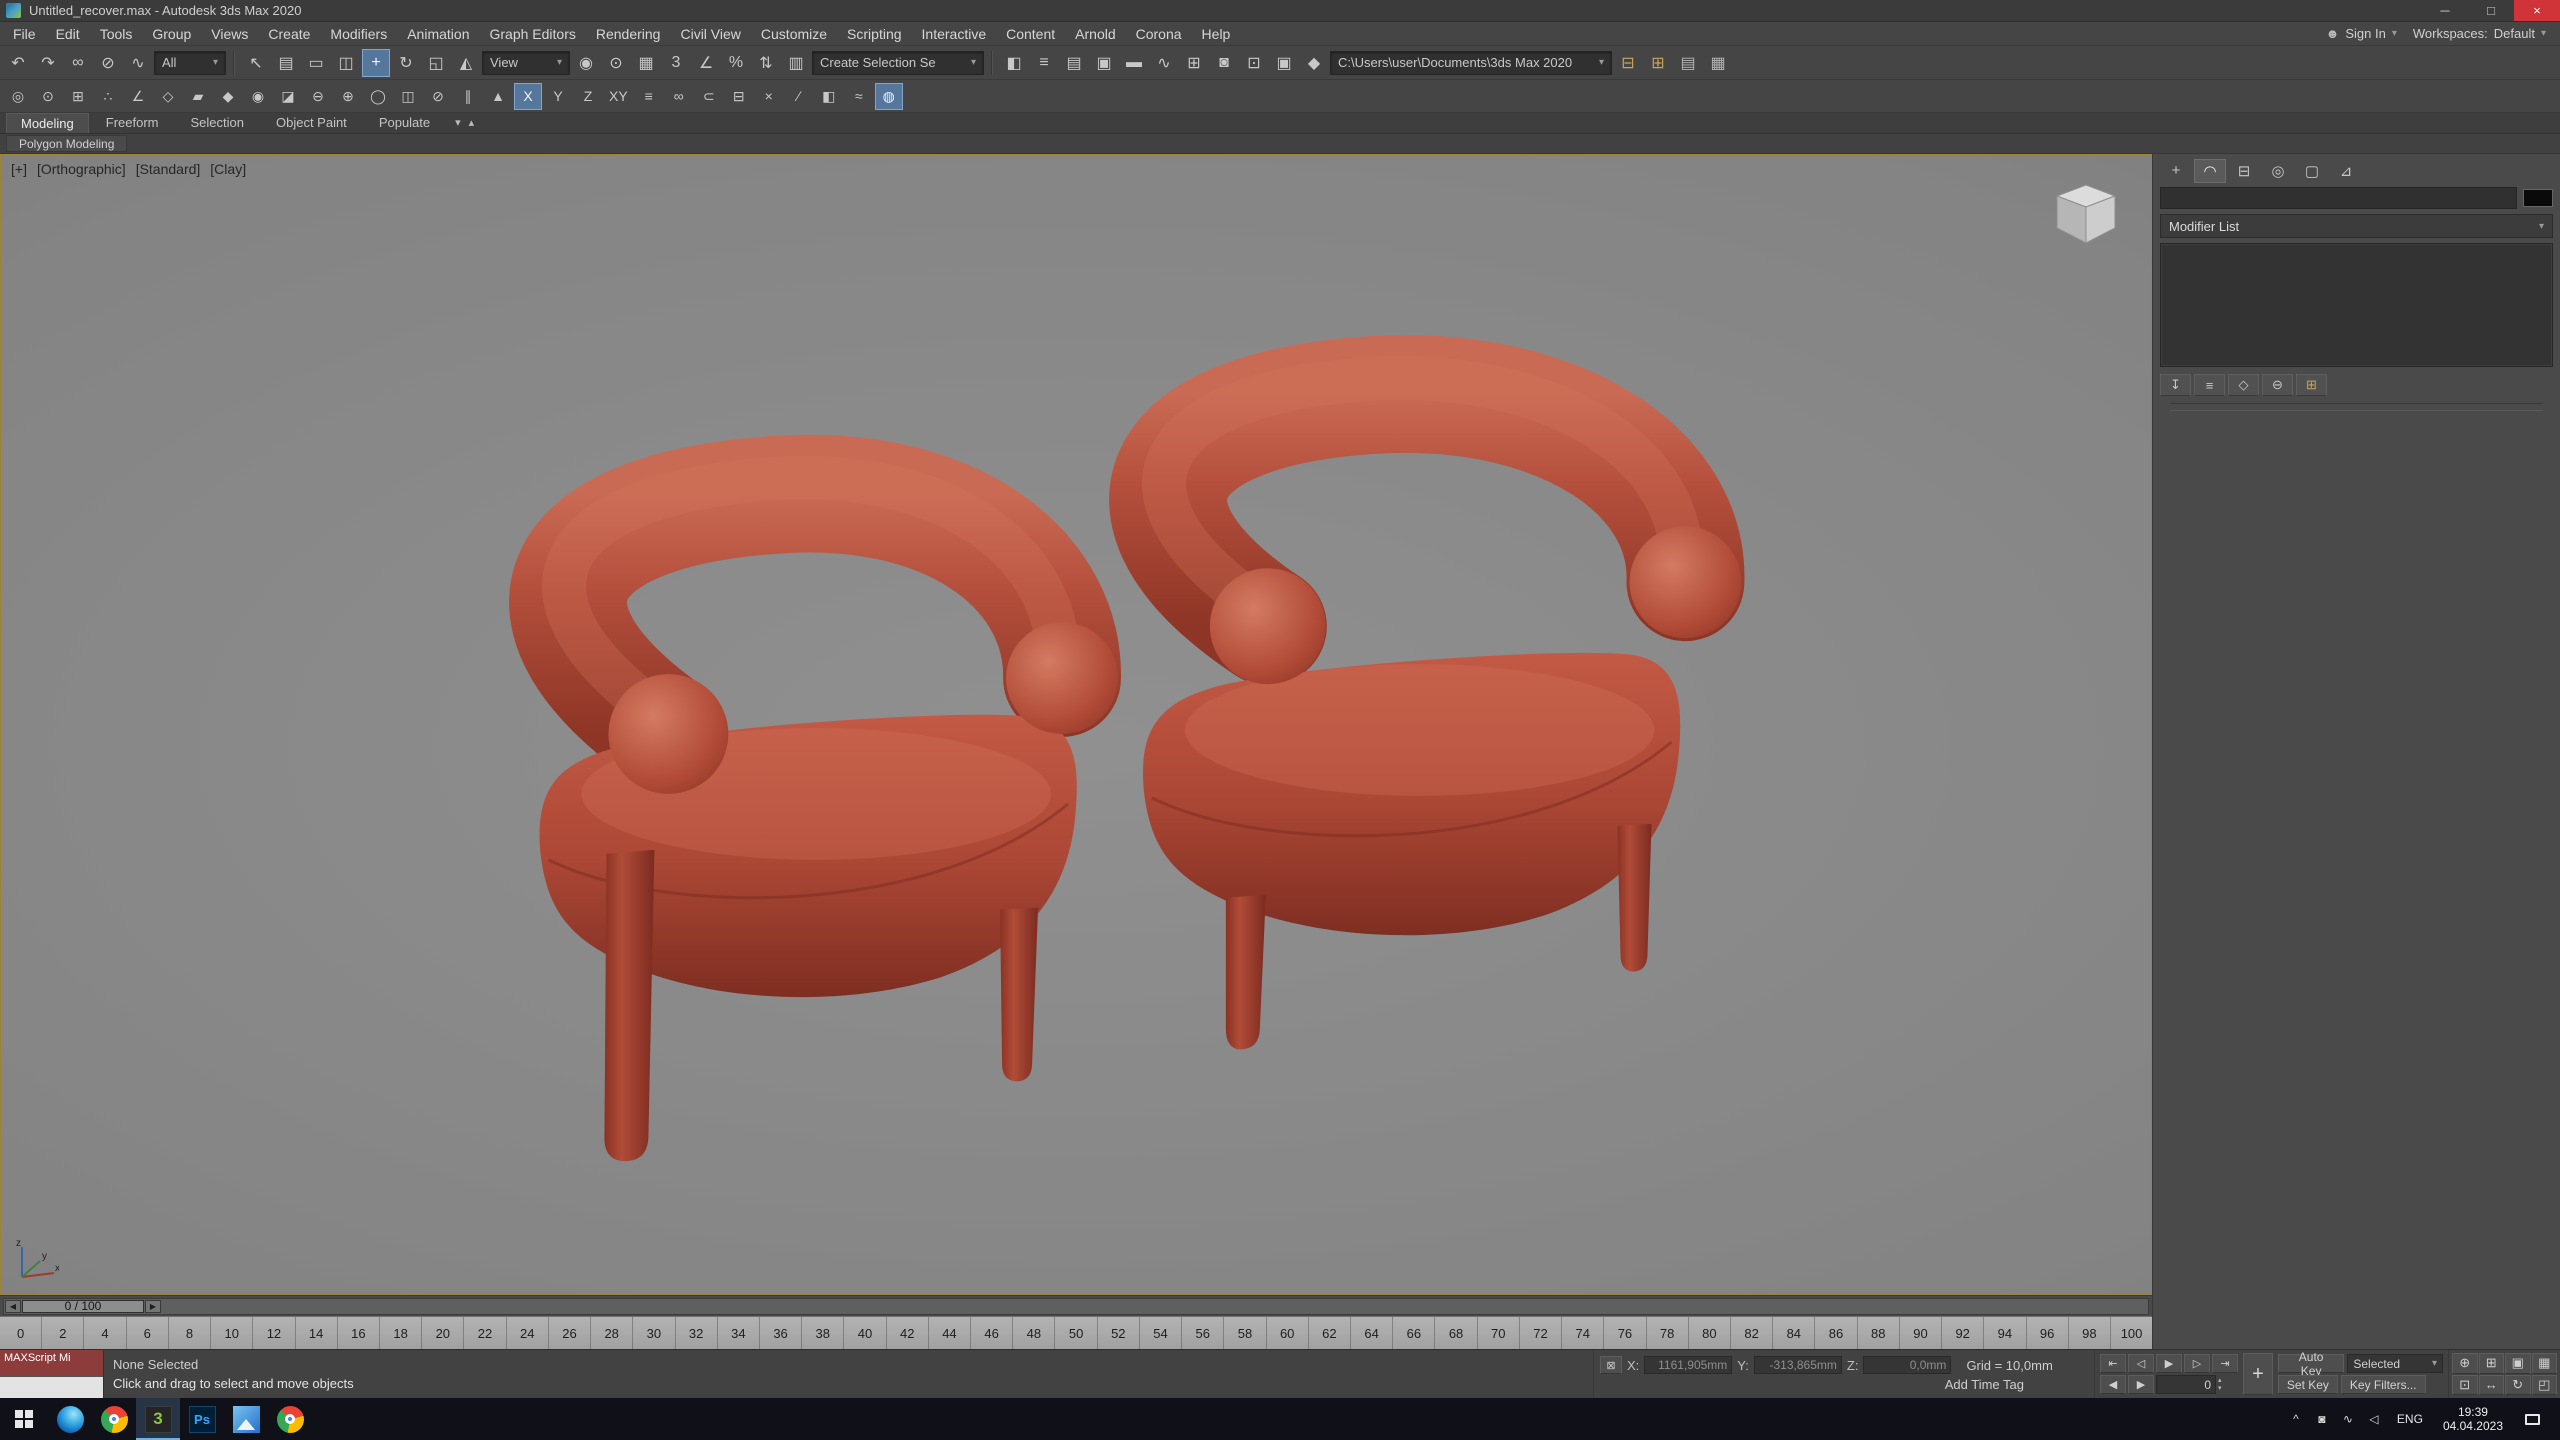 This screenshot has height=1440, width=2560. Describe the element at coordinates (815, 798) in the screenshot. I see `chair-left` at that location.